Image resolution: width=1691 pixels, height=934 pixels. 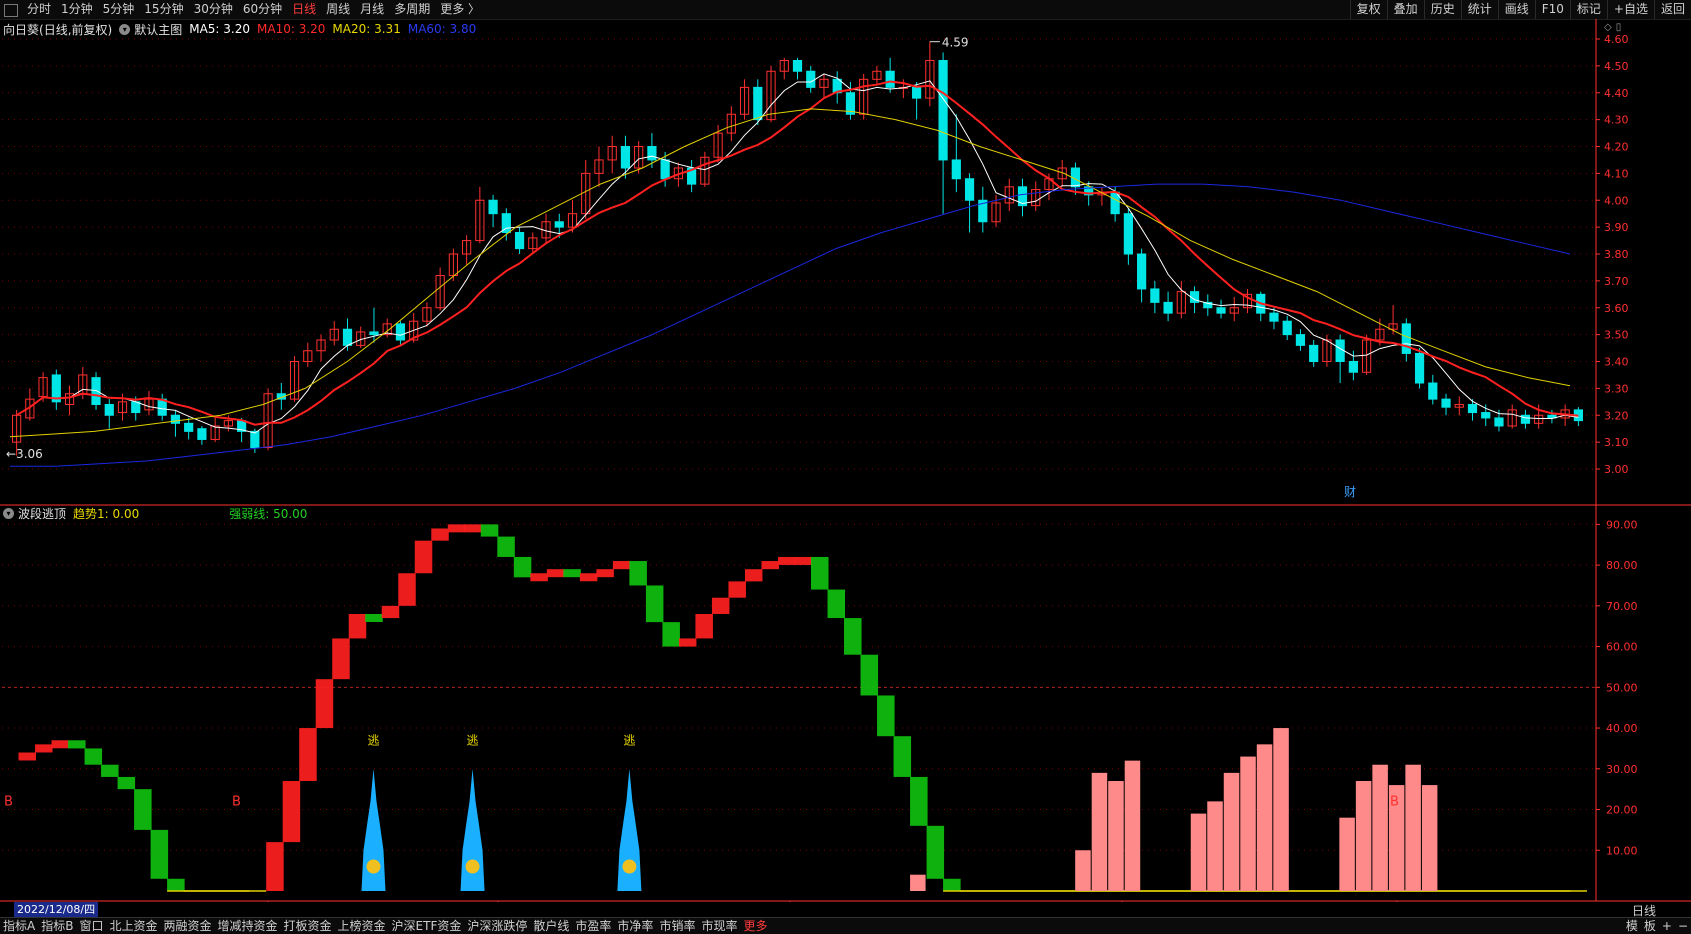 What do you see at coordinates (125, 29) in the screenshot?
I see `template-menu-icon: ▾` at bounding box center [125, 29].